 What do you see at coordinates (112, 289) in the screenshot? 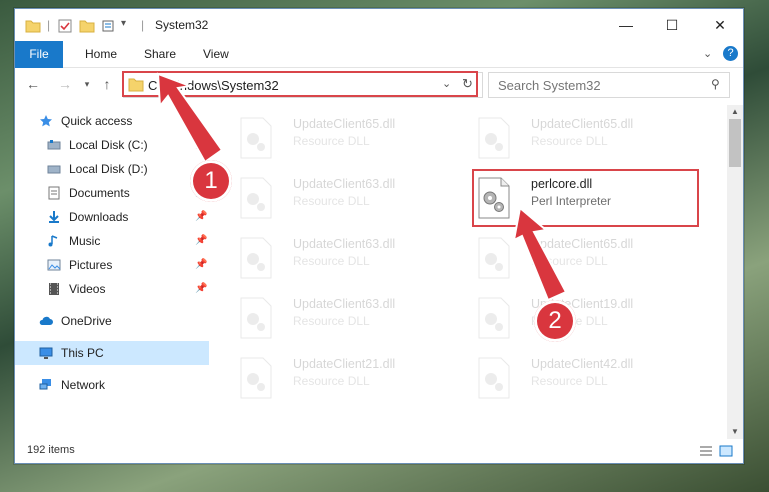
I see `sidebar-item-videos: Videos 📌` at bounding box center [112, 289].